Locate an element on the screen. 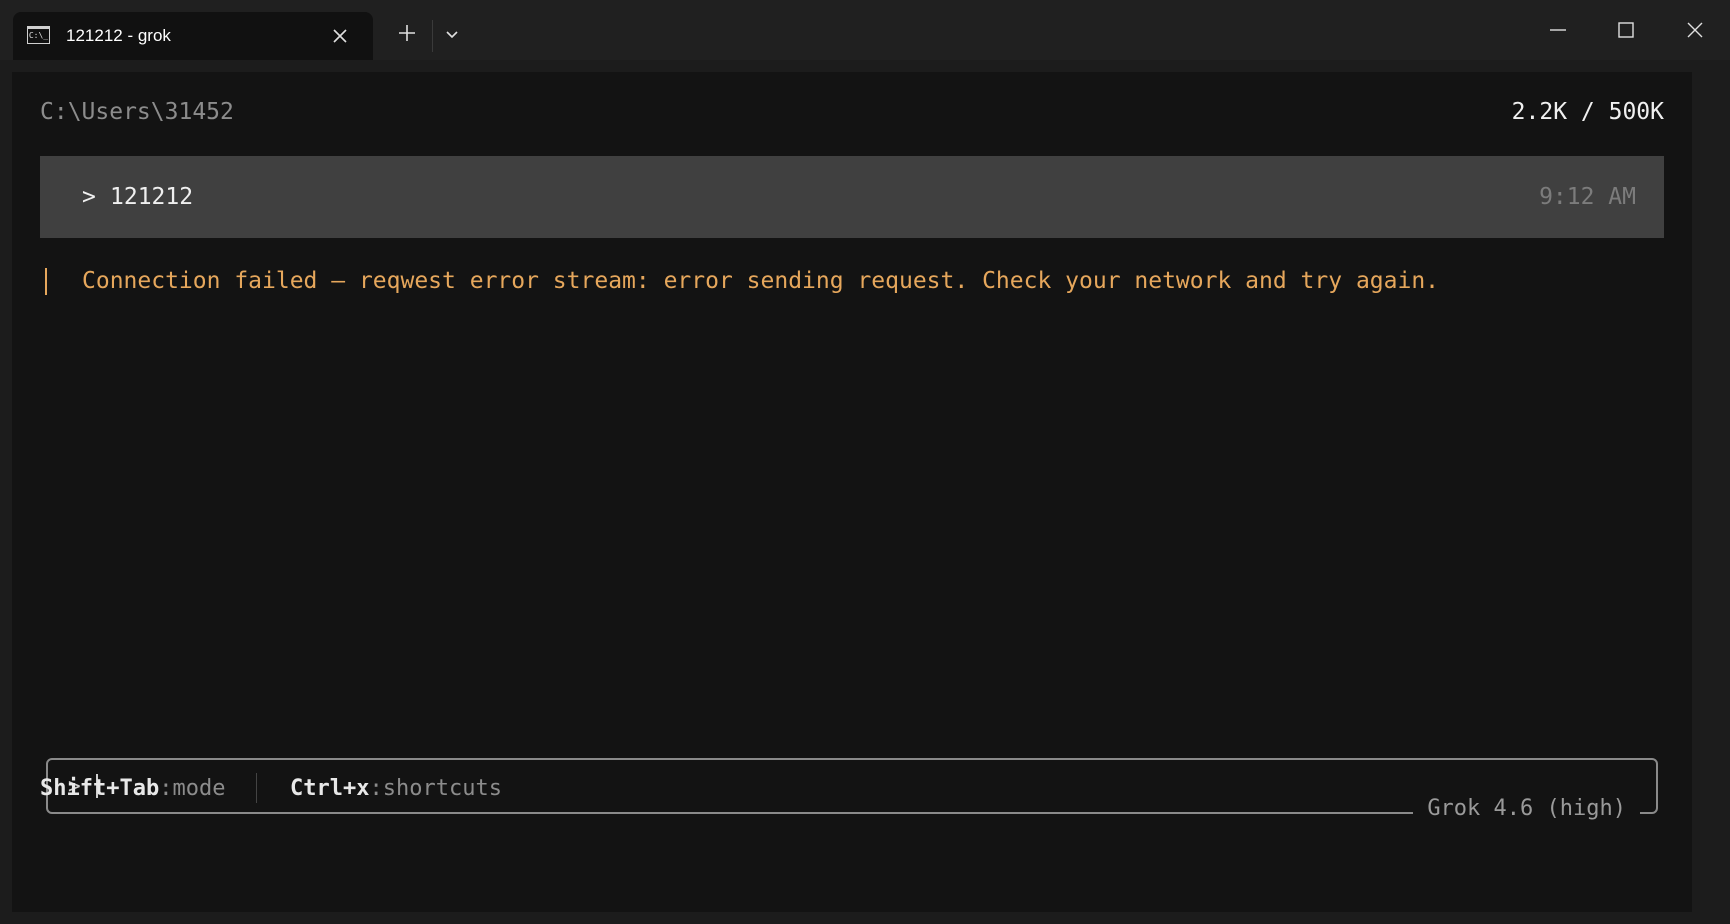  working-directory: C:\Users\31452 is located at coordinates (137, 112).